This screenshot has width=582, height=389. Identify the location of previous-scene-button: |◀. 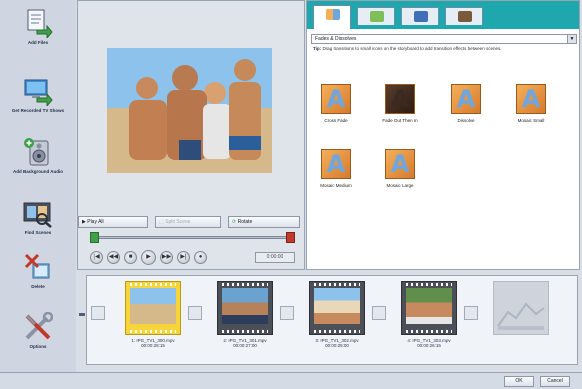
(96, 257).